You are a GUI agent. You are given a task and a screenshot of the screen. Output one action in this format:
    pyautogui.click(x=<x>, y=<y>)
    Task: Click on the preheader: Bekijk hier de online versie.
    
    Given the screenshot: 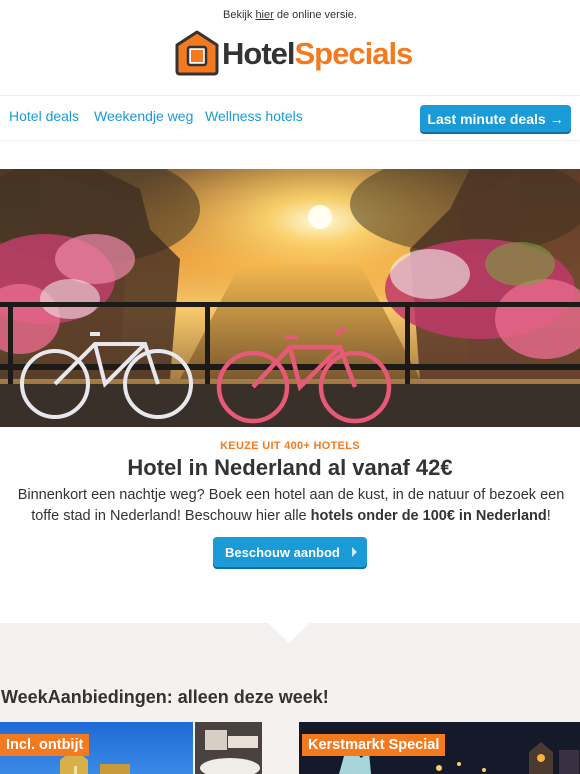 What is the action you would take?
    pyautogui.click(x=290, y=15)
    